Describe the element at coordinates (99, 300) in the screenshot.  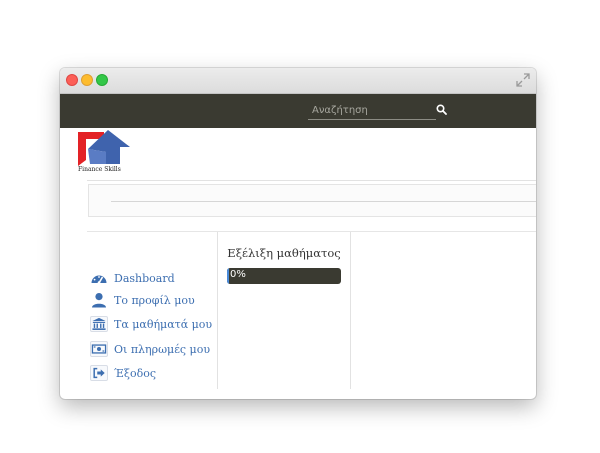
I see `user-icon` at that location.